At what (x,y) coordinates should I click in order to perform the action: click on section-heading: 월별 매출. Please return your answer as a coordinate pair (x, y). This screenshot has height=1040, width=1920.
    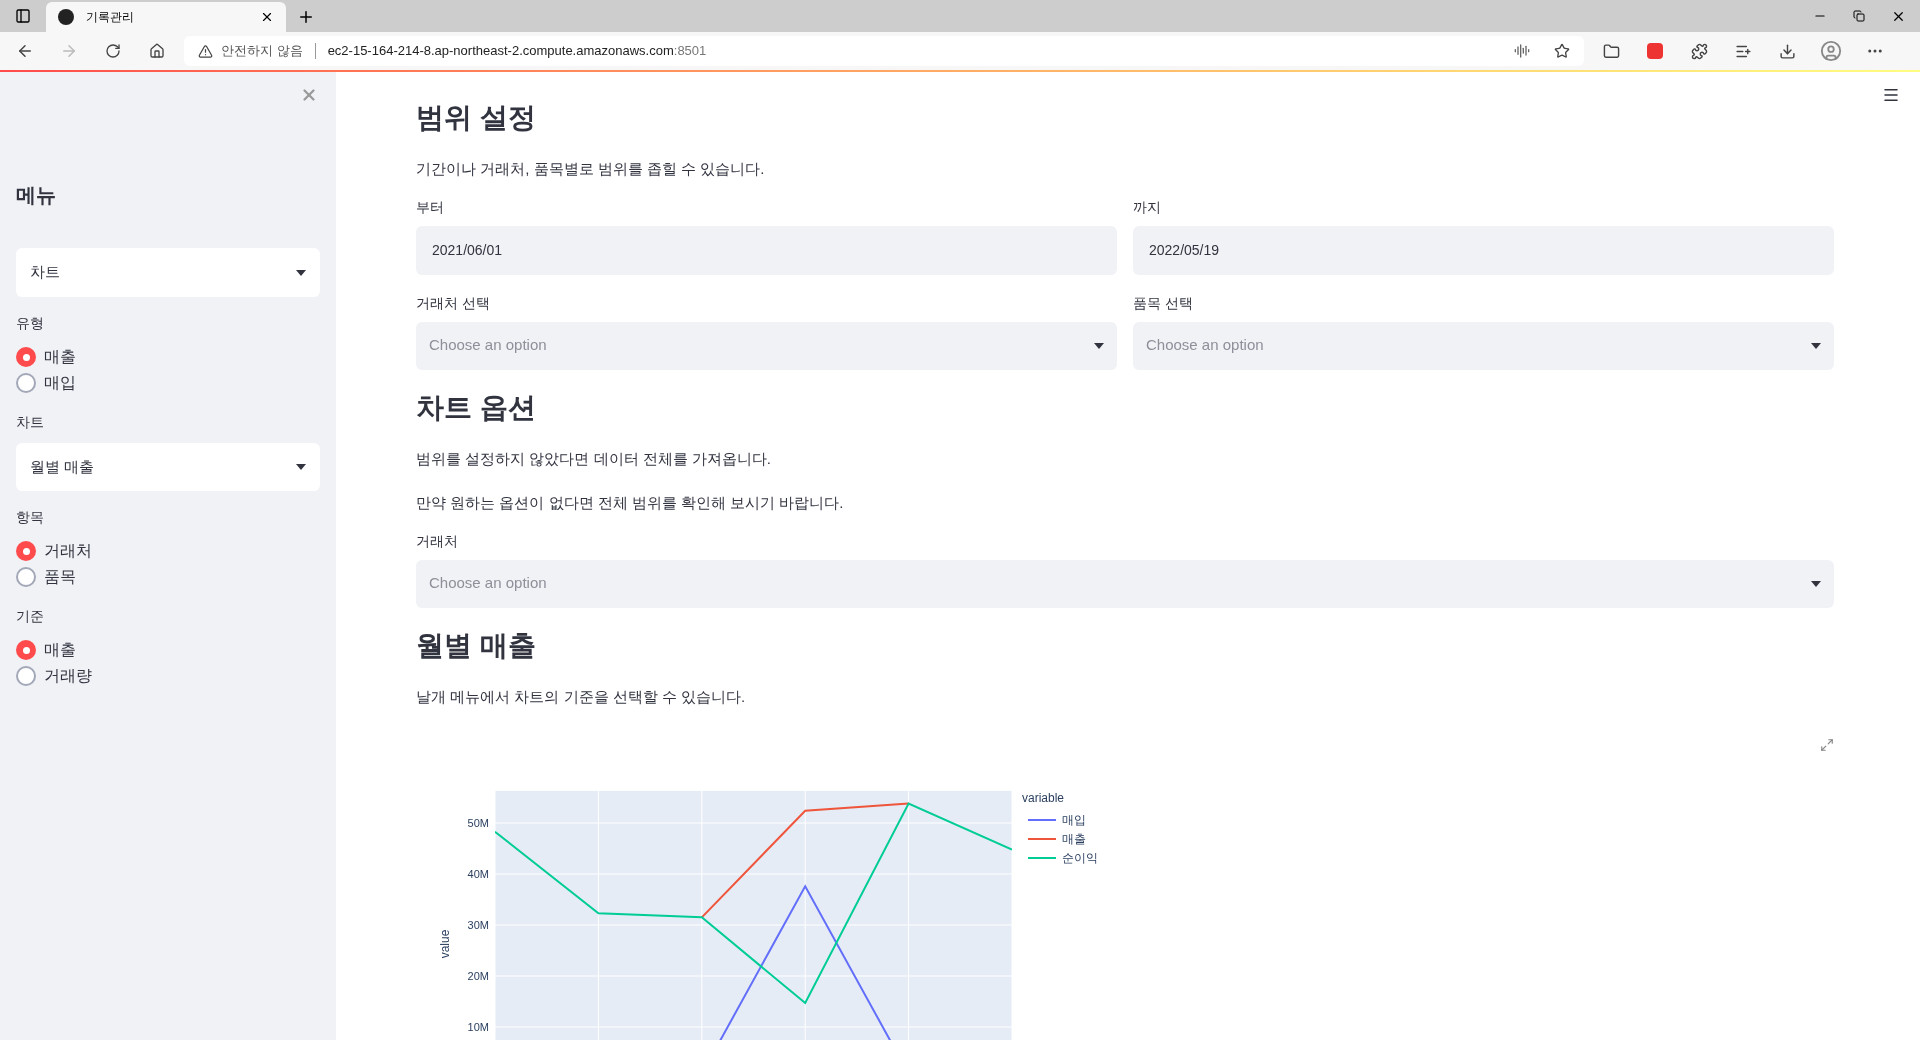
    Looking at the image, I should click on (476, 645).